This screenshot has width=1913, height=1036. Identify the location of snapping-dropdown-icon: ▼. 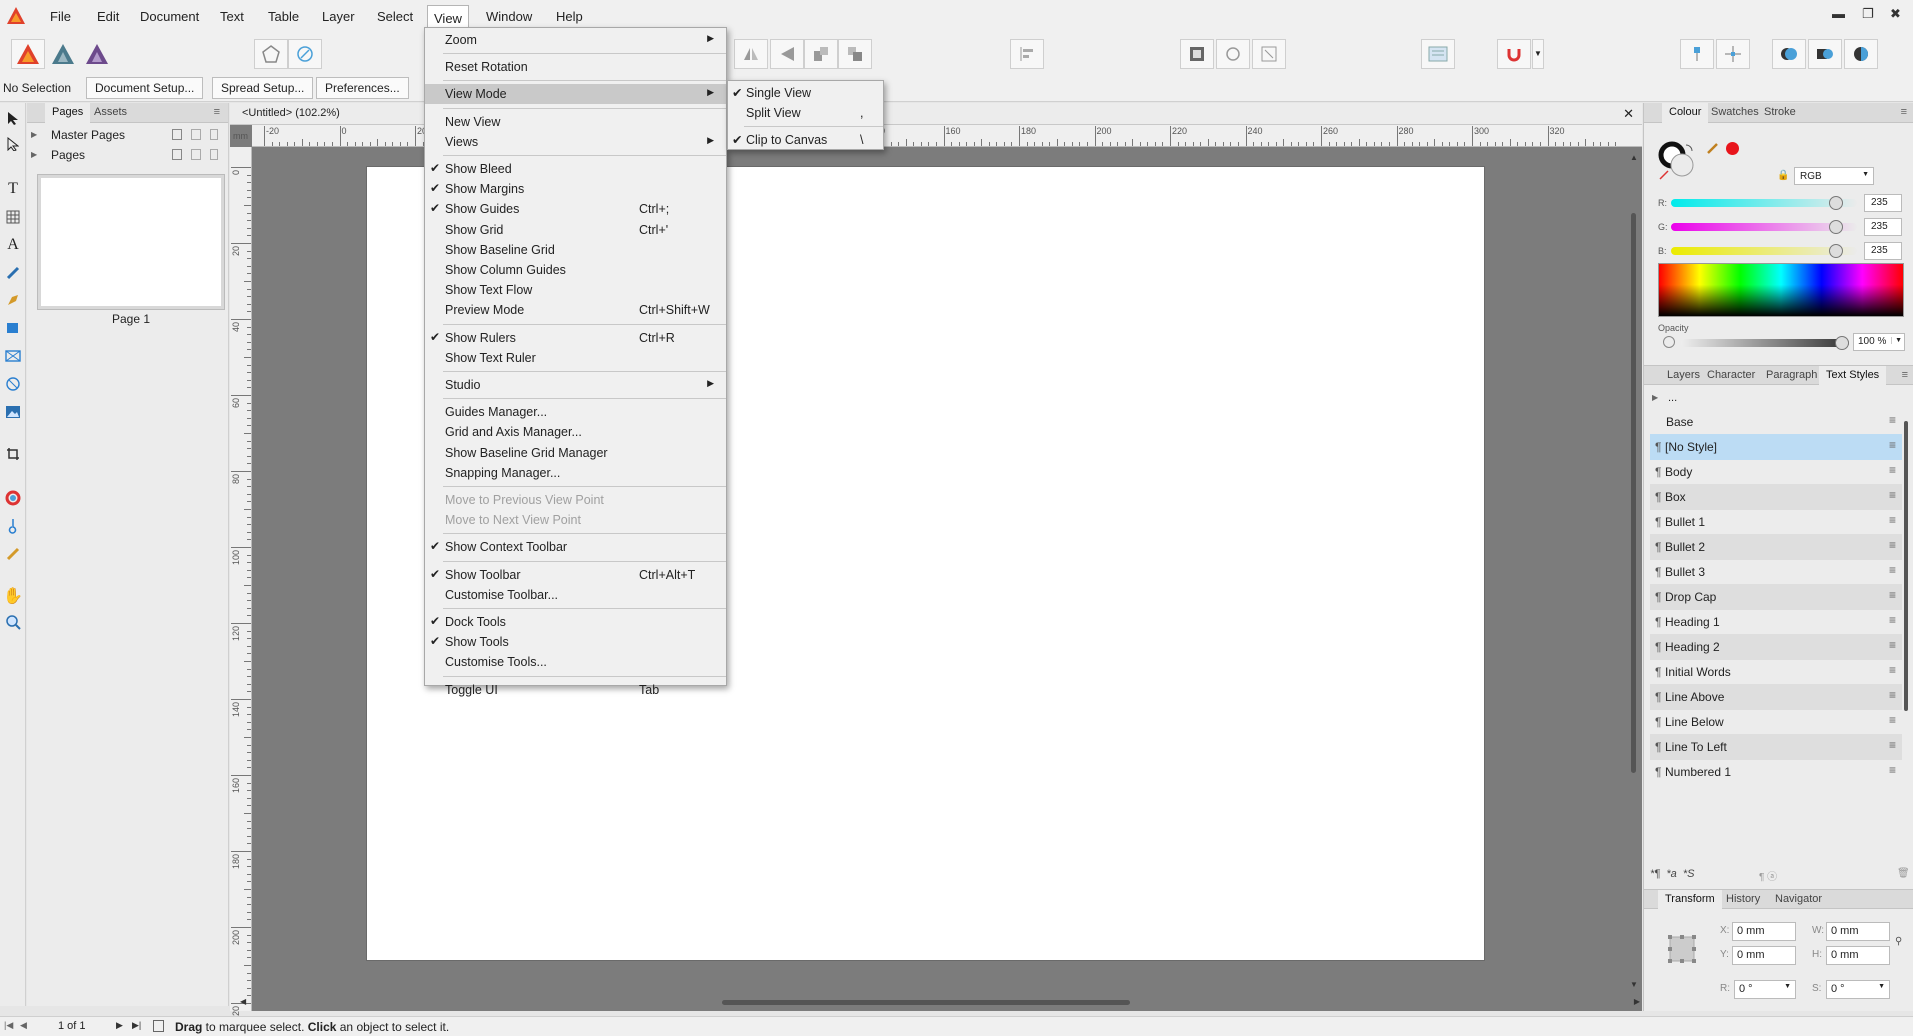
(1538, 54).